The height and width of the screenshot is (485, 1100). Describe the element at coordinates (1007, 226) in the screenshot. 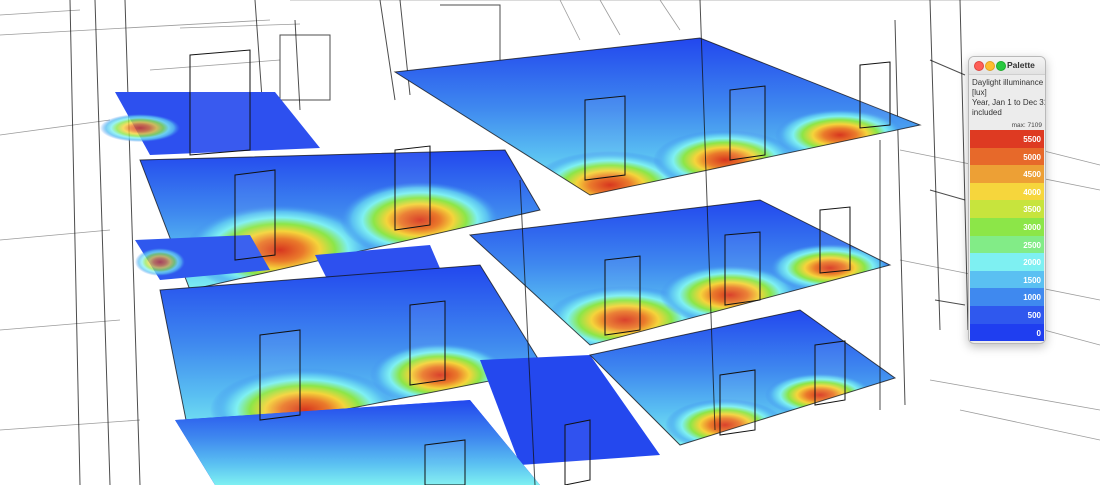

I see `legend-swatch: 3000` at that location.